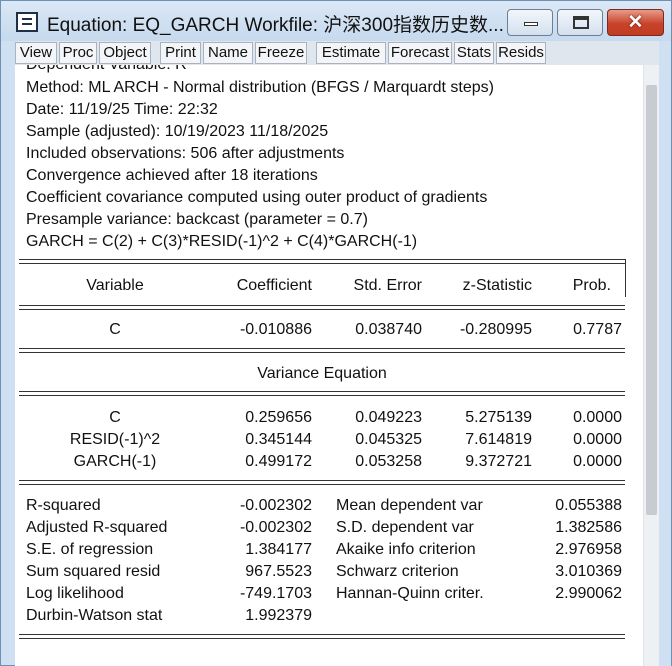 The image size is (672, 666). I want to click on variance-row-garch-variable: GARCH(-1), so click(115, 461).